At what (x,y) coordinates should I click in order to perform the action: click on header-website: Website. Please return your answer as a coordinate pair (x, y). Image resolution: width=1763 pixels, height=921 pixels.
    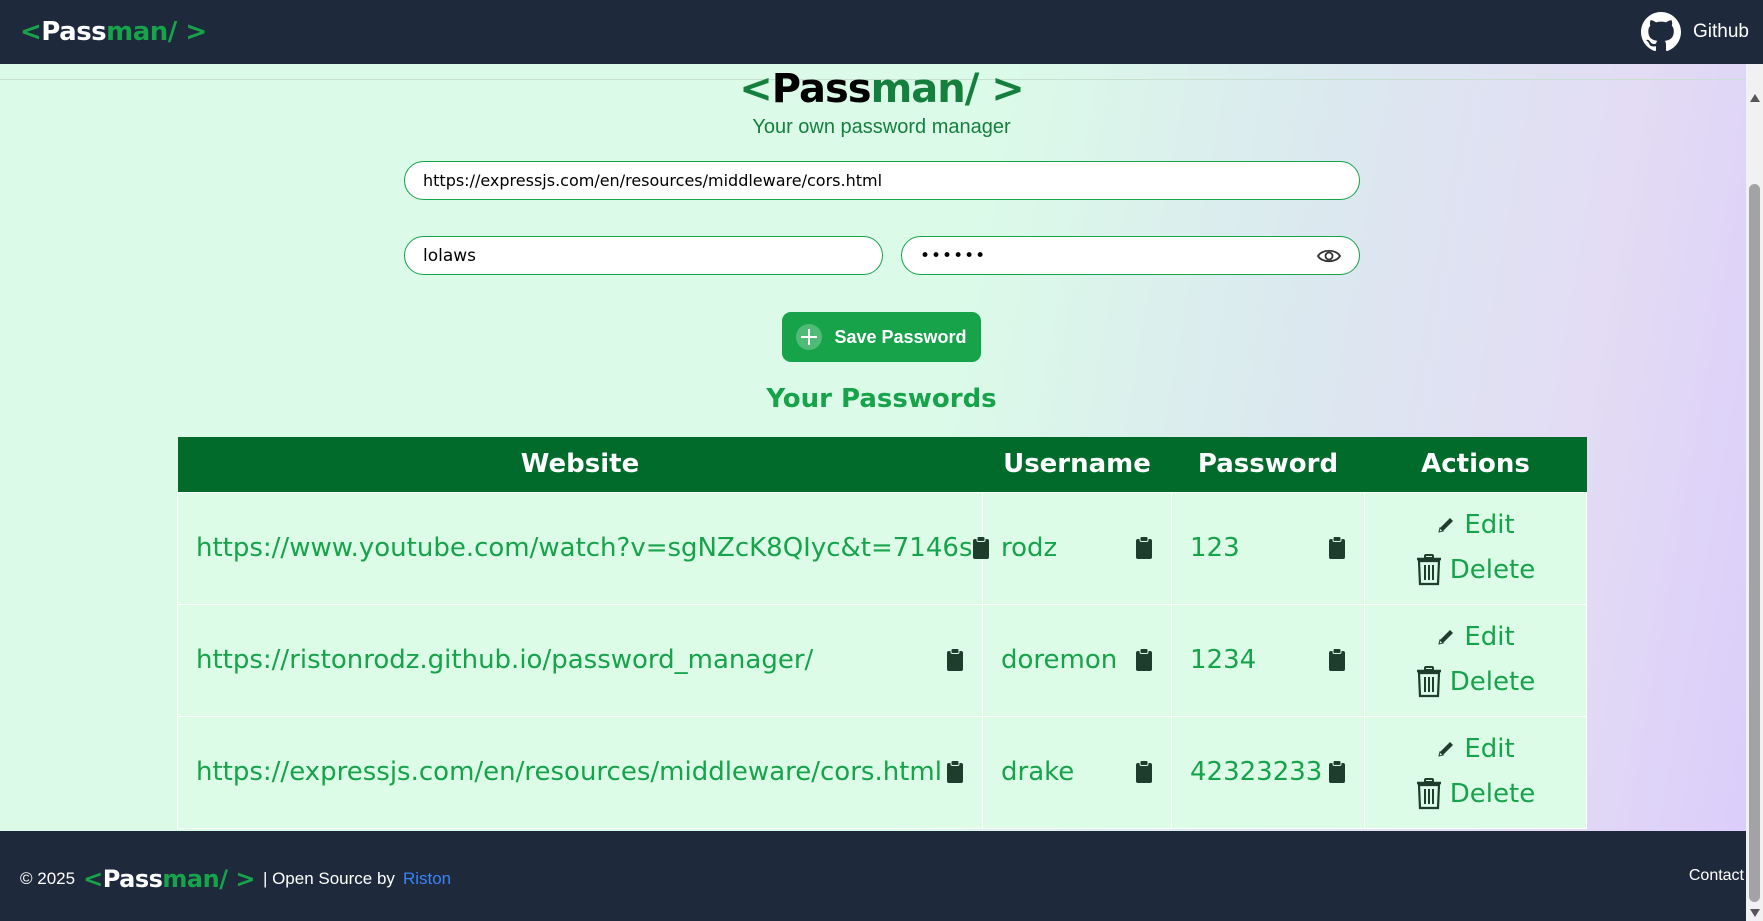
    Looking at the image, I should click on (580, 464).